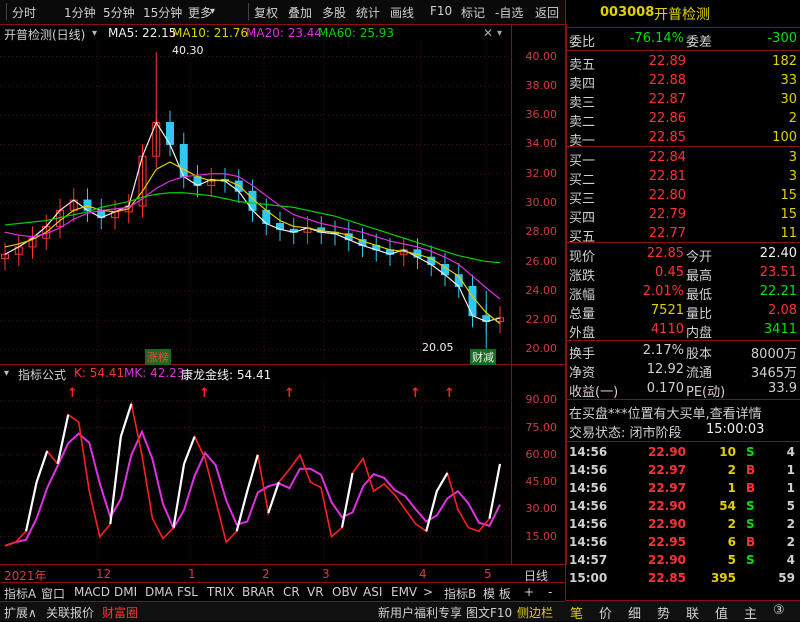 The width and height of the screenshot is (800, 622). Describe the element at coordinates (368, 12) in the screenshot. I see `toolbar-stats-button: 统计` at that location.